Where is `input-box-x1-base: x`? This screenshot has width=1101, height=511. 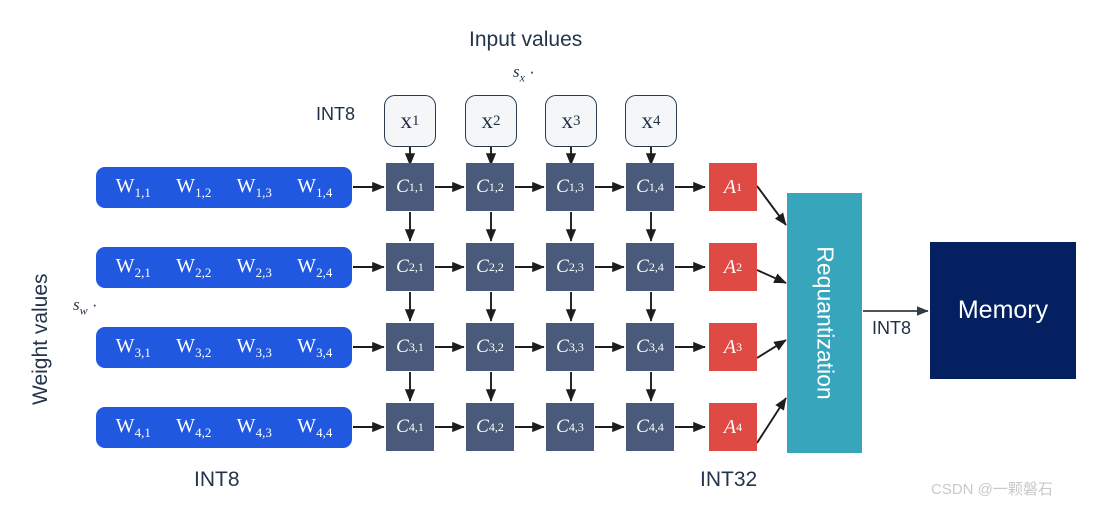
input-box-x1-base: x is located at coordinates (406, 120).